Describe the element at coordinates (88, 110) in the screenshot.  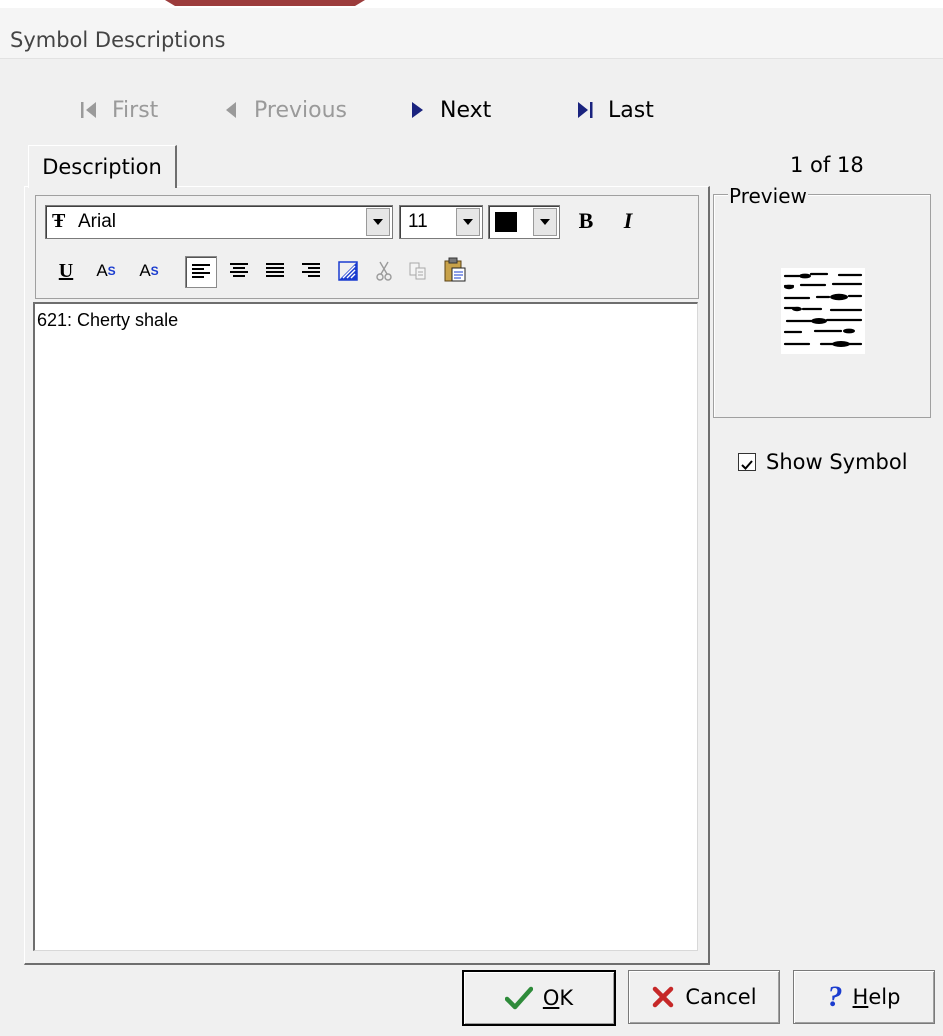
I see `first-record-icon` at that location.